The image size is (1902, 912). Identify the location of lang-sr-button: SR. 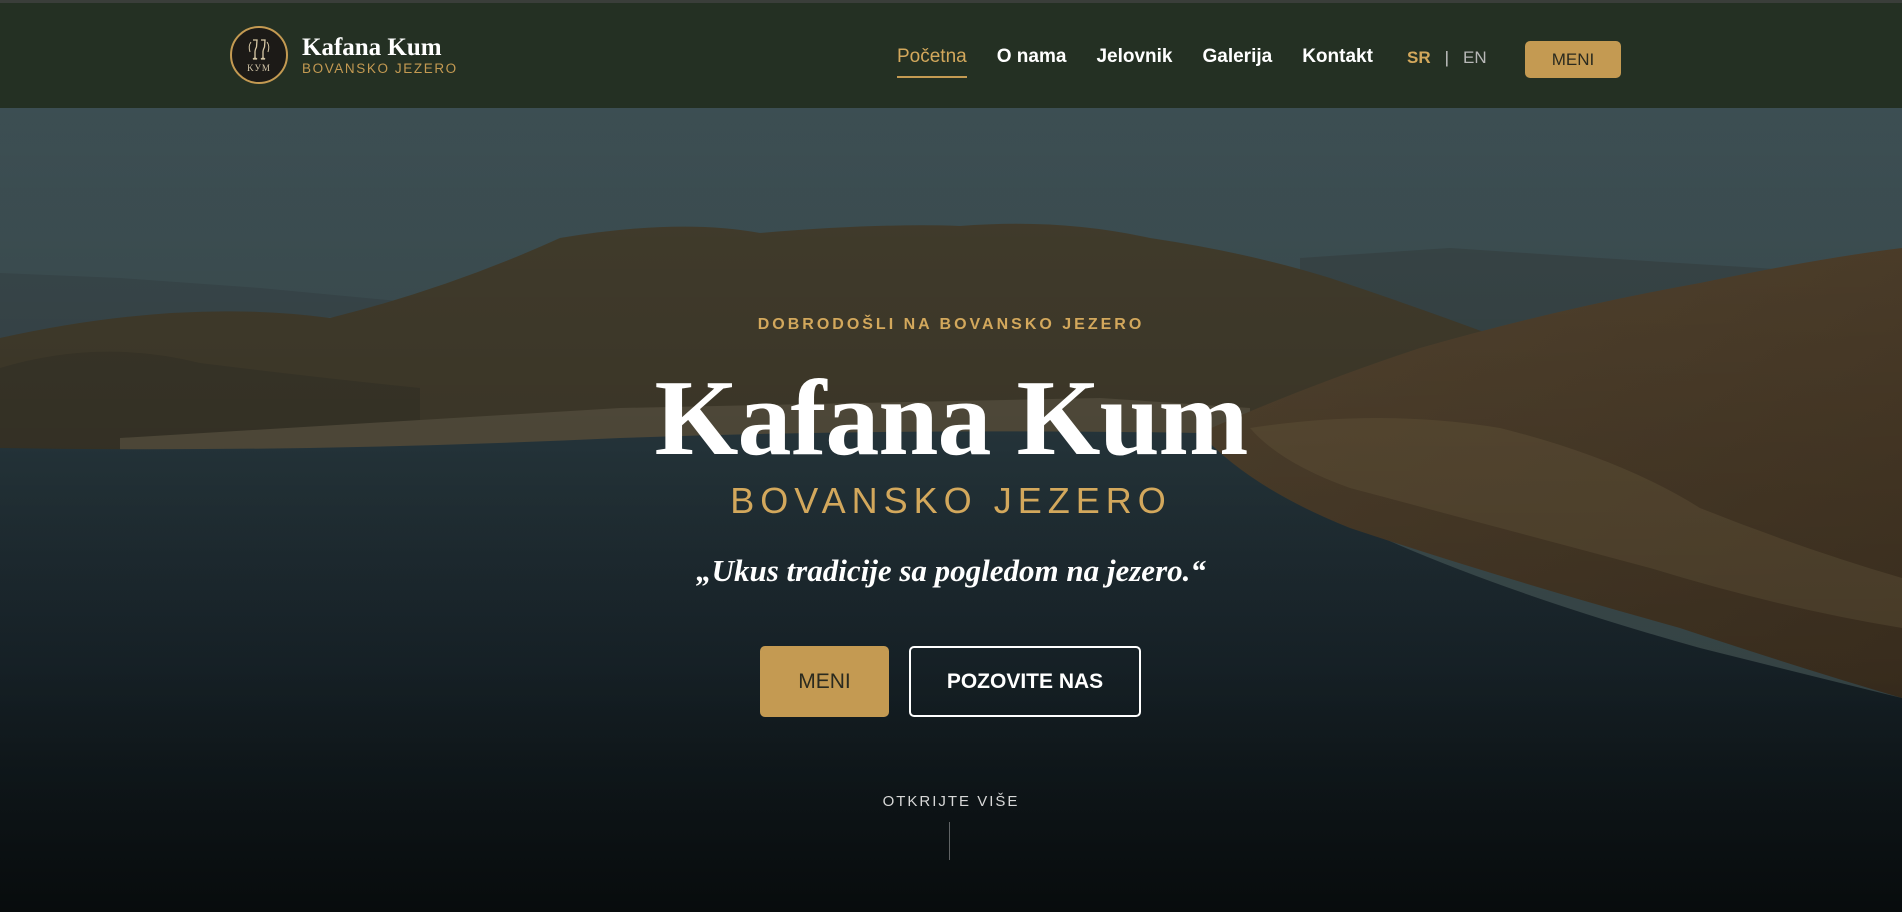
(1419, 58).